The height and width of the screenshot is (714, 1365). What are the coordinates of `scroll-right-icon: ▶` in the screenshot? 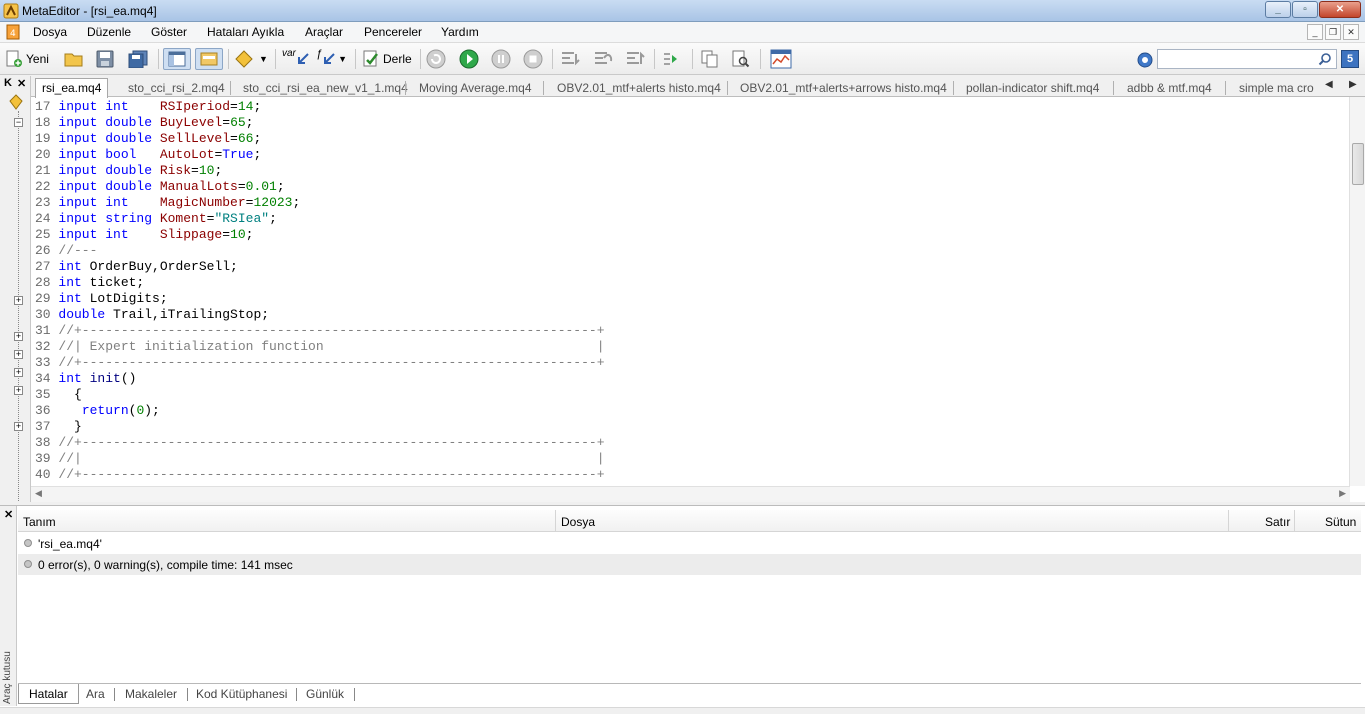 It's located at (1342, 493).